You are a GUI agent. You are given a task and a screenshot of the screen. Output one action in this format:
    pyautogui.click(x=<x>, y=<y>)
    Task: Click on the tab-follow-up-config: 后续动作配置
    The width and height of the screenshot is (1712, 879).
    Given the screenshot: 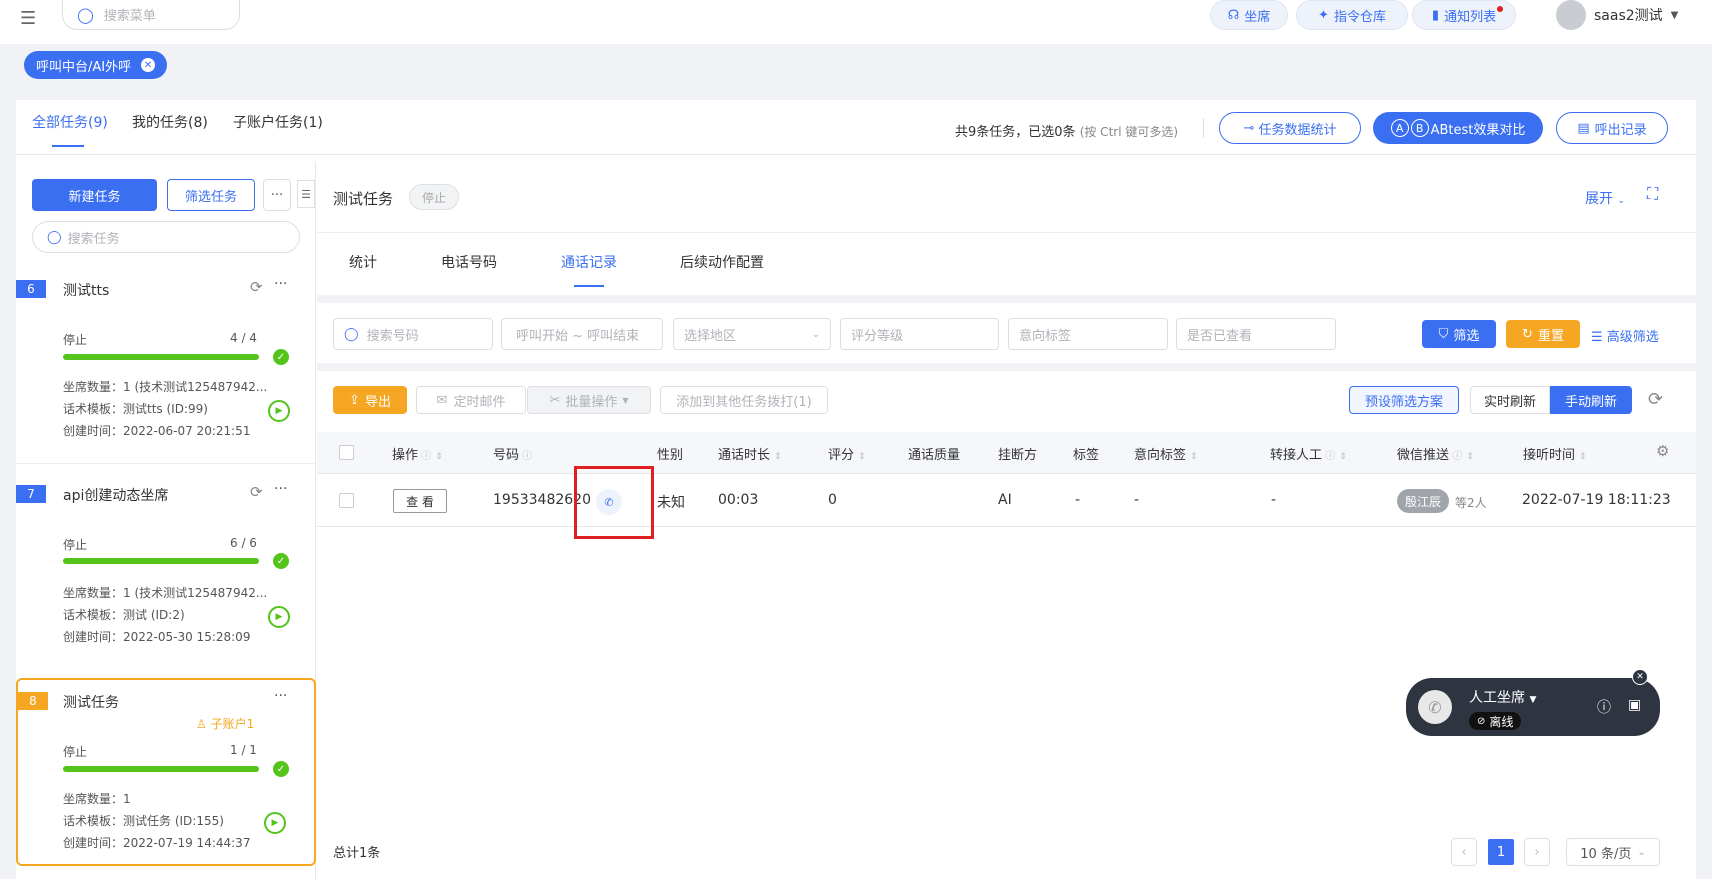 What is the action you would take?
    pyautogui.click(x=722, y=262)
    